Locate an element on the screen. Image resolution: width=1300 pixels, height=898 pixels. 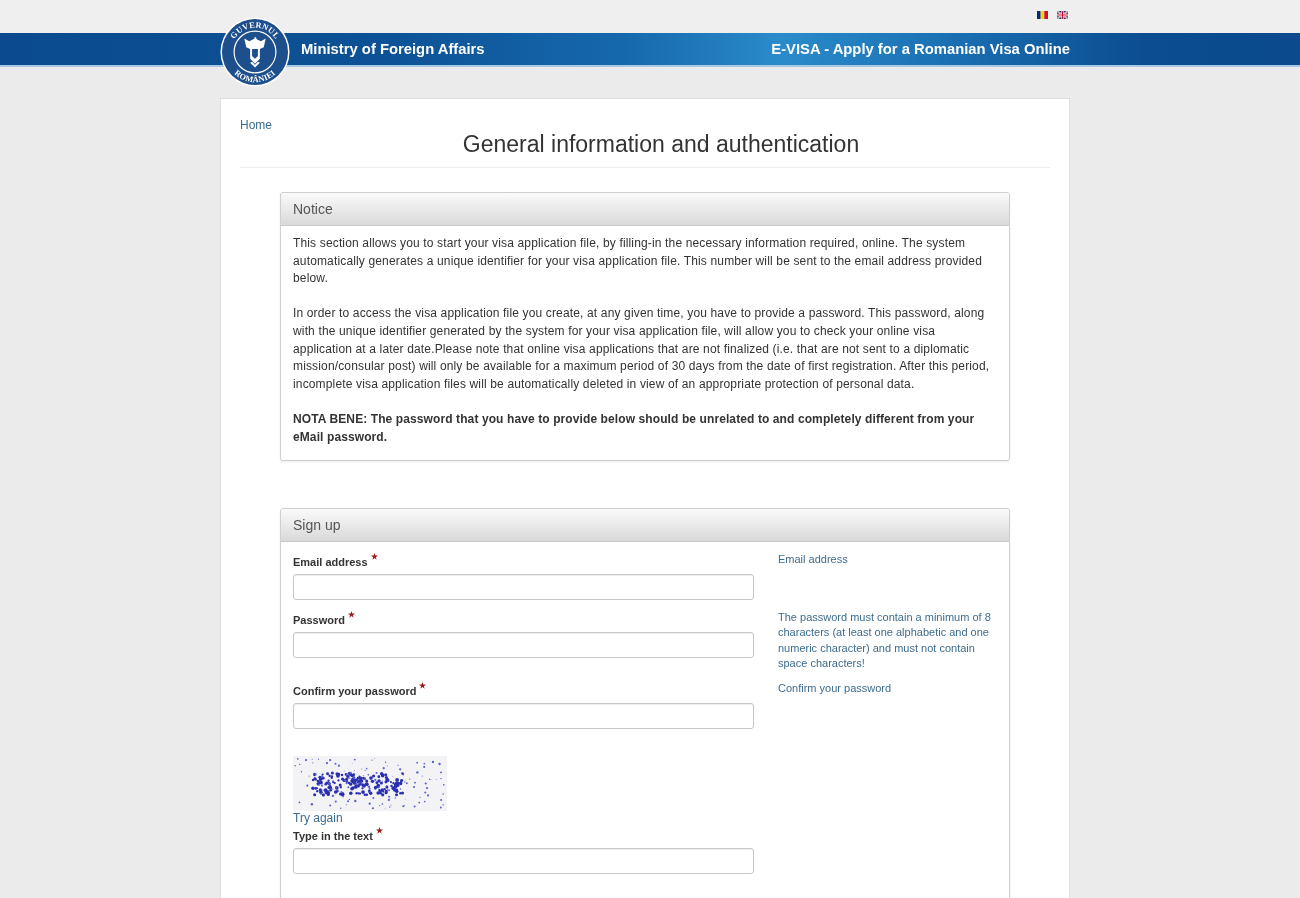
field-label: Type in the text is located at coordinates (333, 836).